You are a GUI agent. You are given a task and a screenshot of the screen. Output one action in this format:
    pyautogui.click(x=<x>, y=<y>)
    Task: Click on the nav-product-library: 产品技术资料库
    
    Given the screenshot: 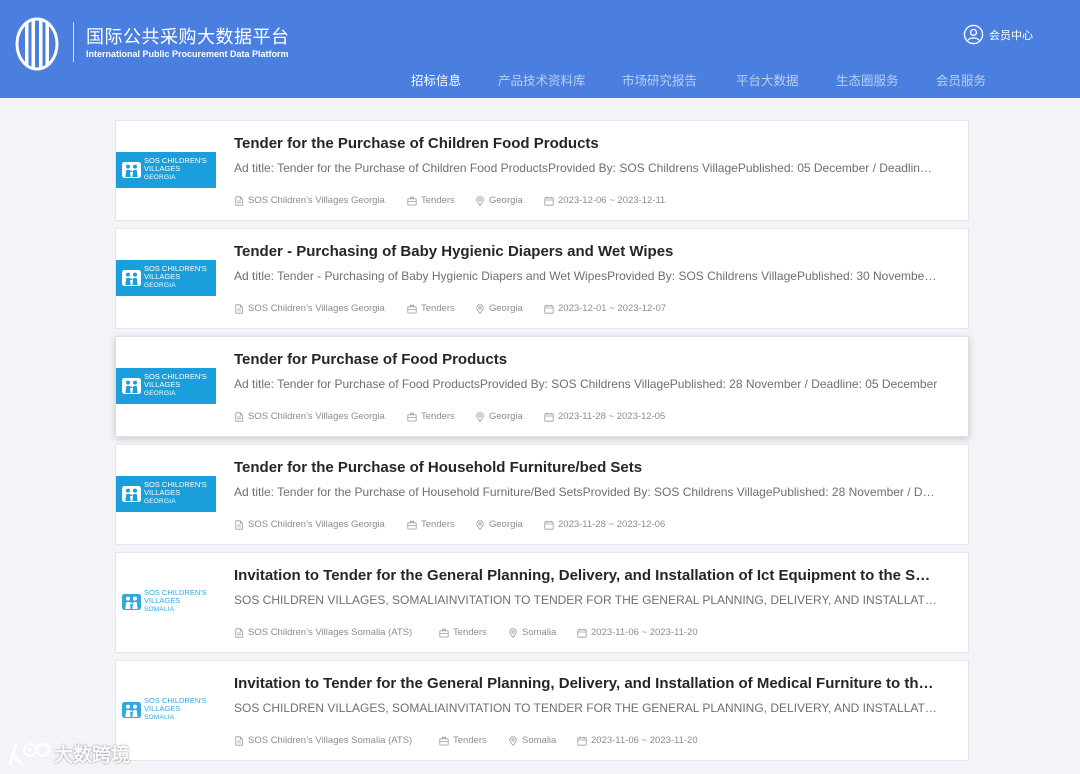 What is the action you would take?
    pyautogui.click(x=542, y=79)
    